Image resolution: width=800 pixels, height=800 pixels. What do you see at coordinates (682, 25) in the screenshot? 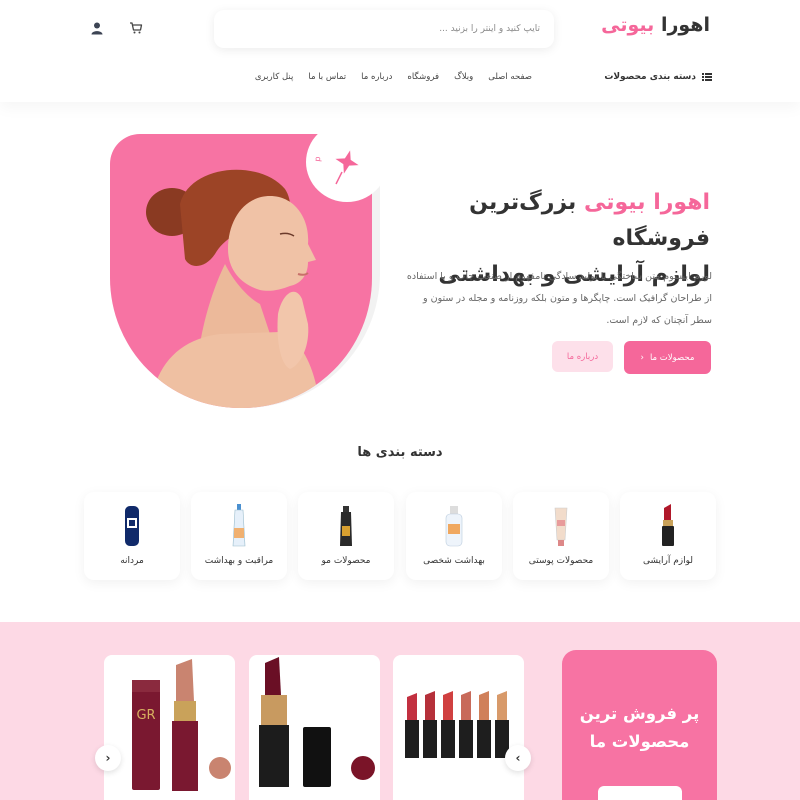
I see `logo-main: اهورا` at bounding box center [682, 25].